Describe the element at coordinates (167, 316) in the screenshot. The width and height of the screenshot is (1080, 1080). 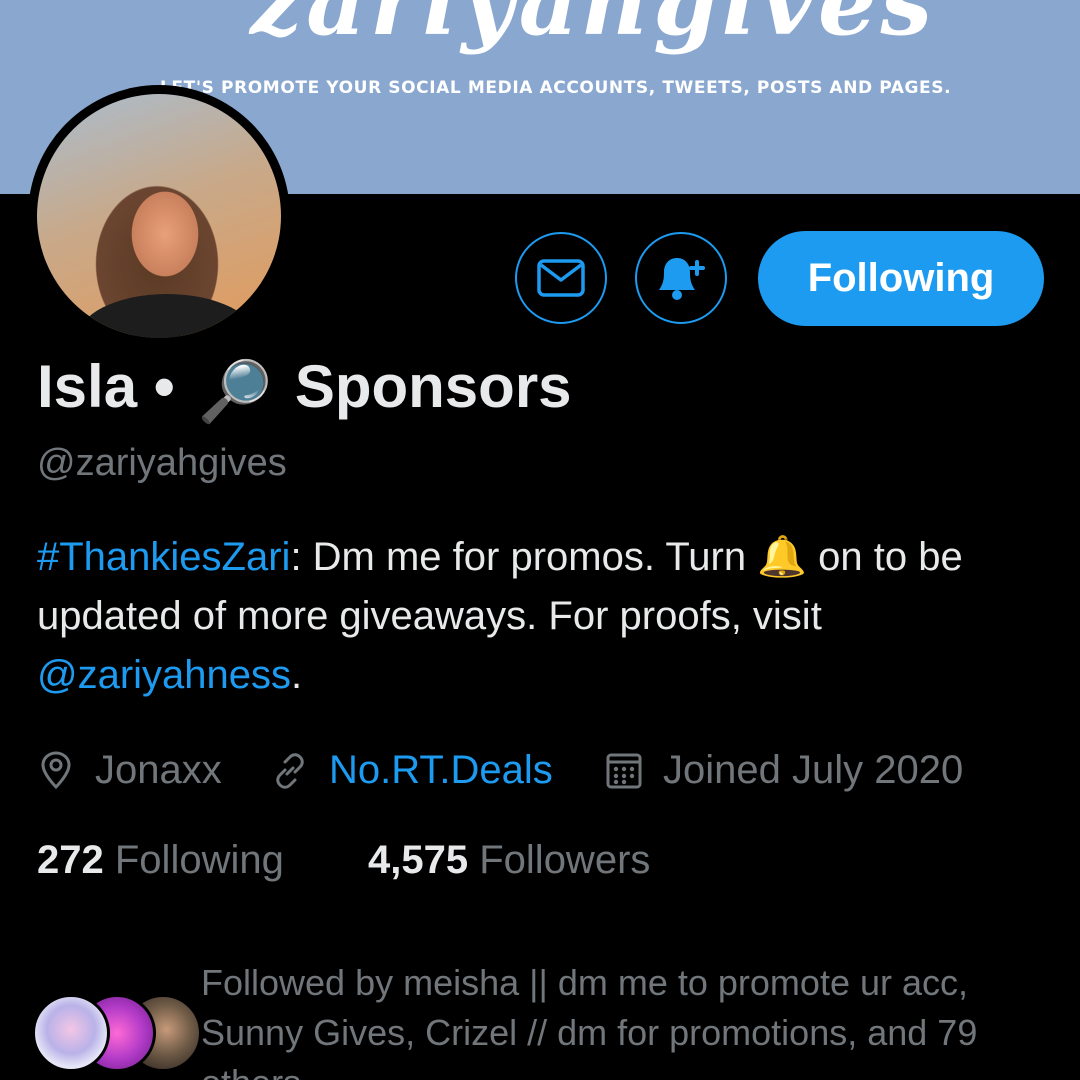
I see `avatar-shirt` at that location.